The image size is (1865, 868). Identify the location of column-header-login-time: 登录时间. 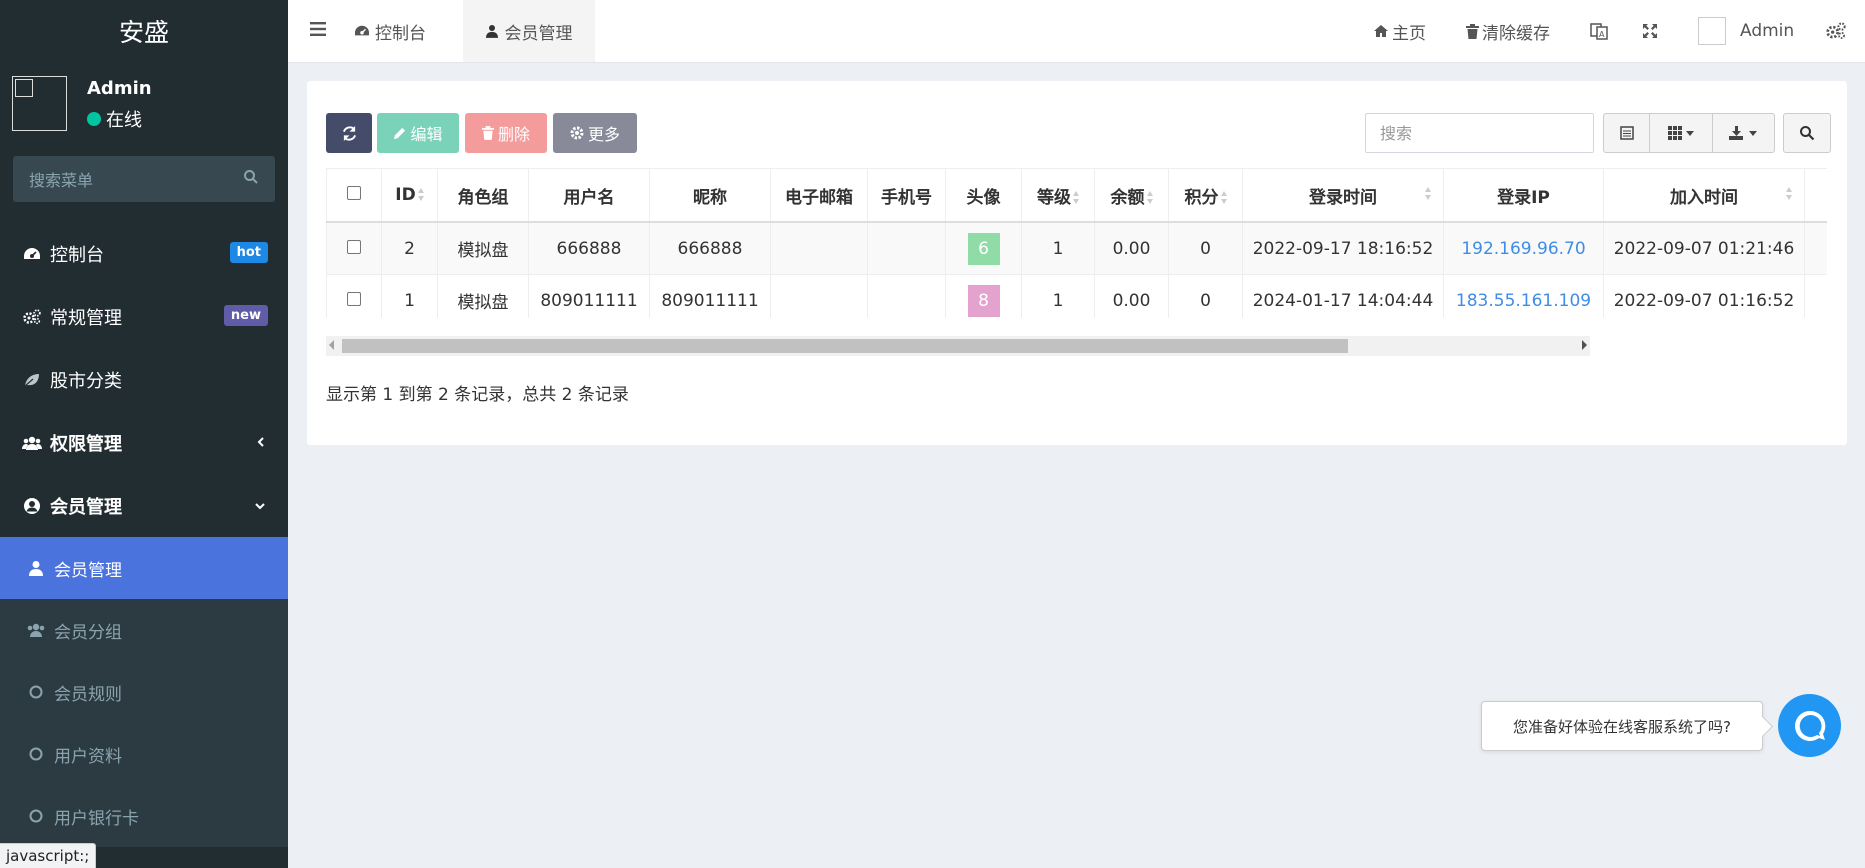
(1343, 195).